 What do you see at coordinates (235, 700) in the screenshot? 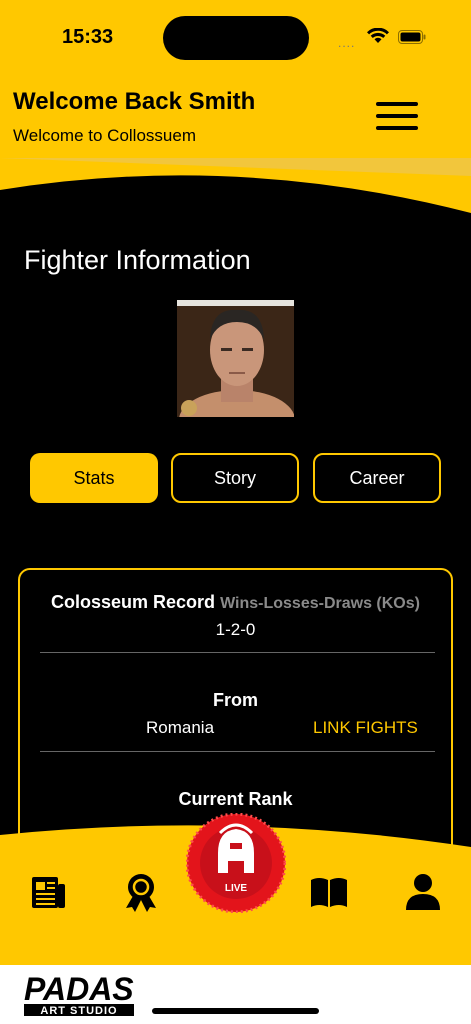
I see `from-label: From` at bounding box center [235, 700].